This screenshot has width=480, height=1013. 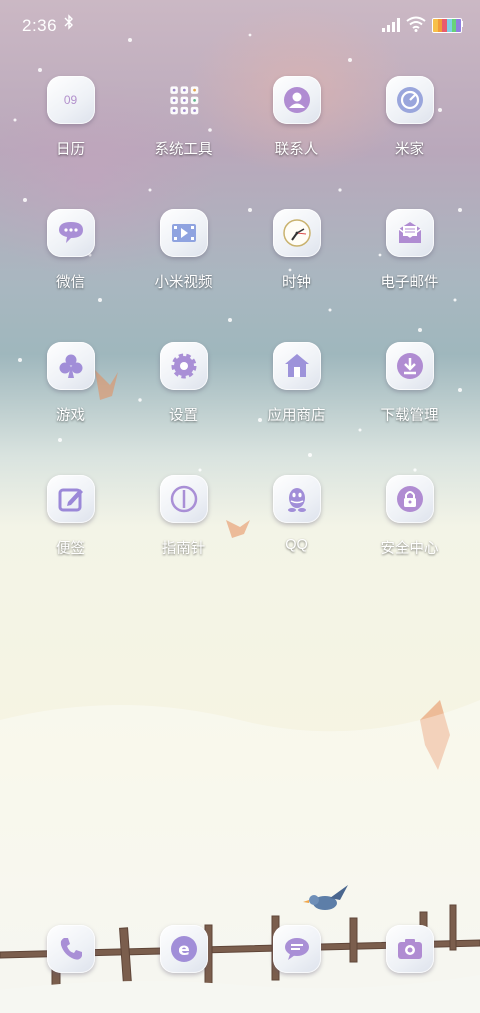 I want to click on camera-icon, so click(x=409, y=949).